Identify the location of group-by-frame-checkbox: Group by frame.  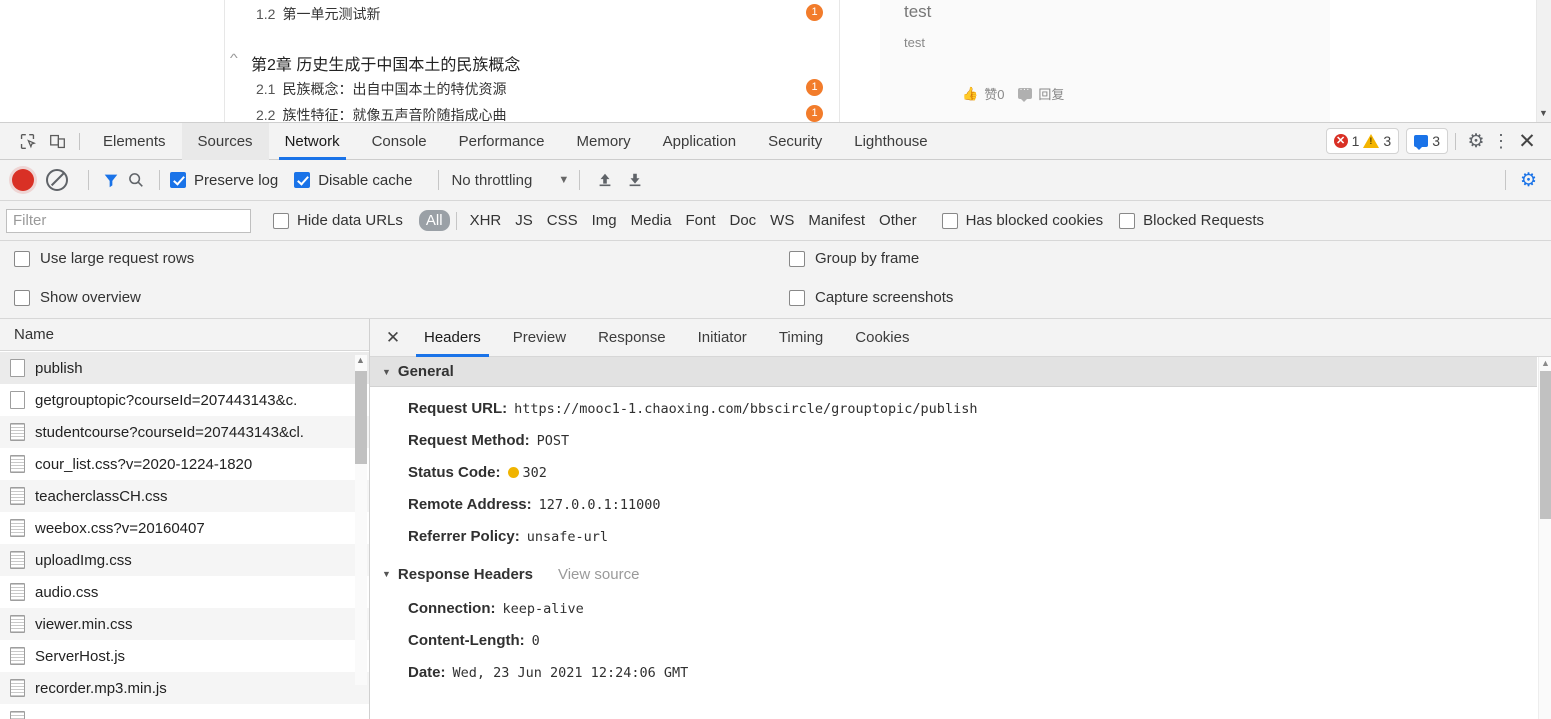
(854, 258).